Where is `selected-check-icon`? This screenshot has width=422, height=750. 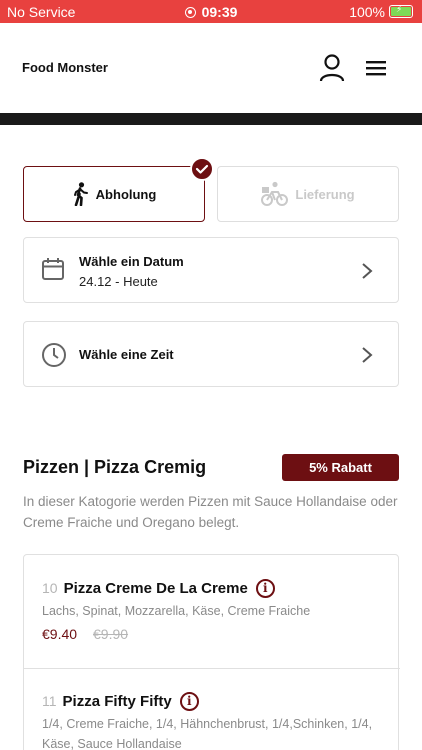
selected-check-icon is located at coordinates (202, 169).